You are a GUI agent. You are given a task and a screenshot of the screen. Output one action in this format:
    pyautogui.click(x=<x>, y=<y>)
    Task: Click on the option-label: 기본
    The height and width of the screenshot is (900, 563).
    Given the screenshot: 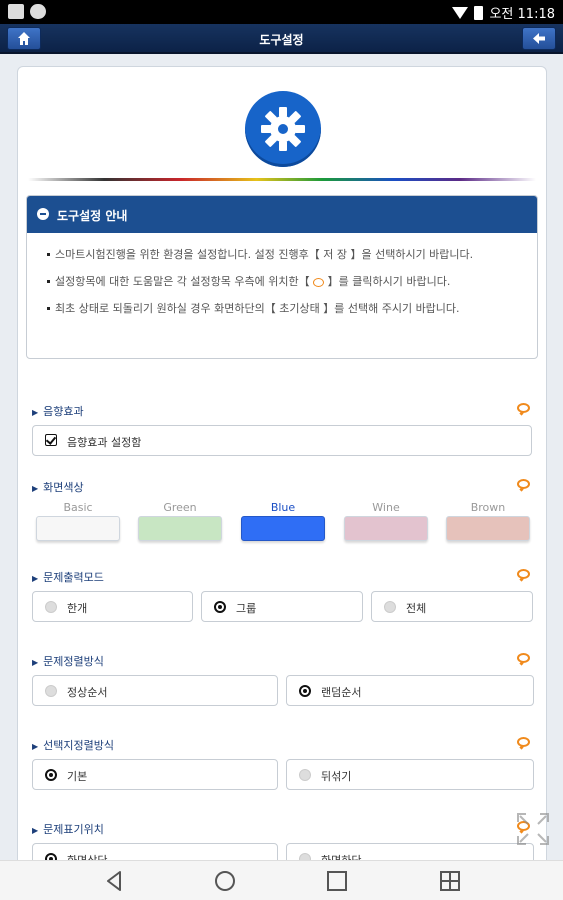 What is the action you would take?
    pyautogui.click(x=77, y=776)
    